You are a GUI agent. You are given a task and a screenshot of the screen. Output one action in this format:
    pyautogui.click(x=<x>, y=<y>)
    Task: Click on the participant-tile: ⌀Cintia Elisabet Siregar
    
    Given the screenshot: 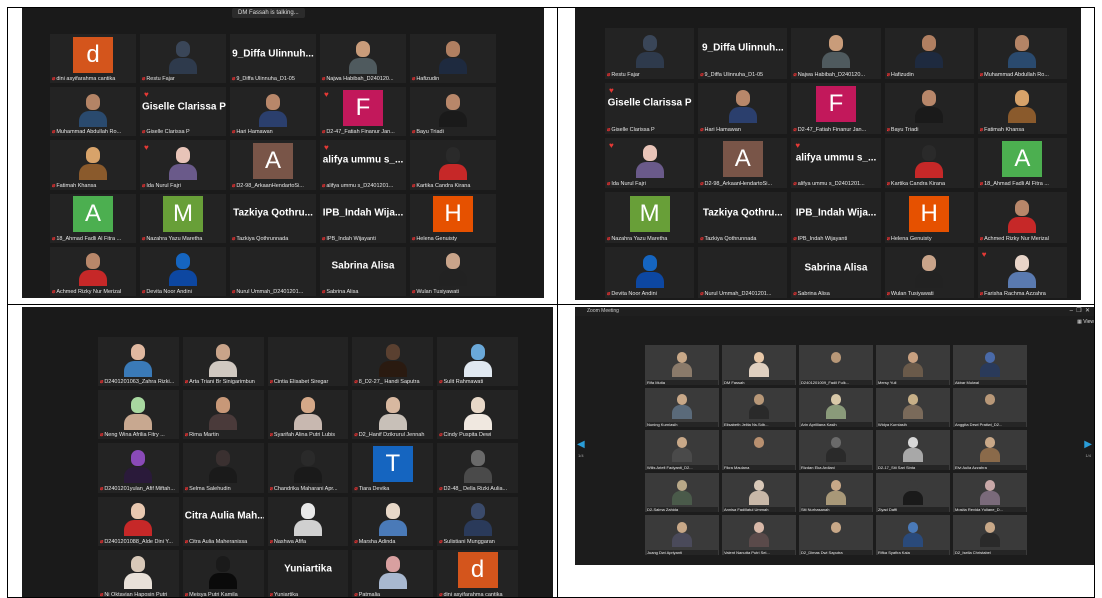 What is the action you would take?
    pyautogui.click(x=308, y=362)
    